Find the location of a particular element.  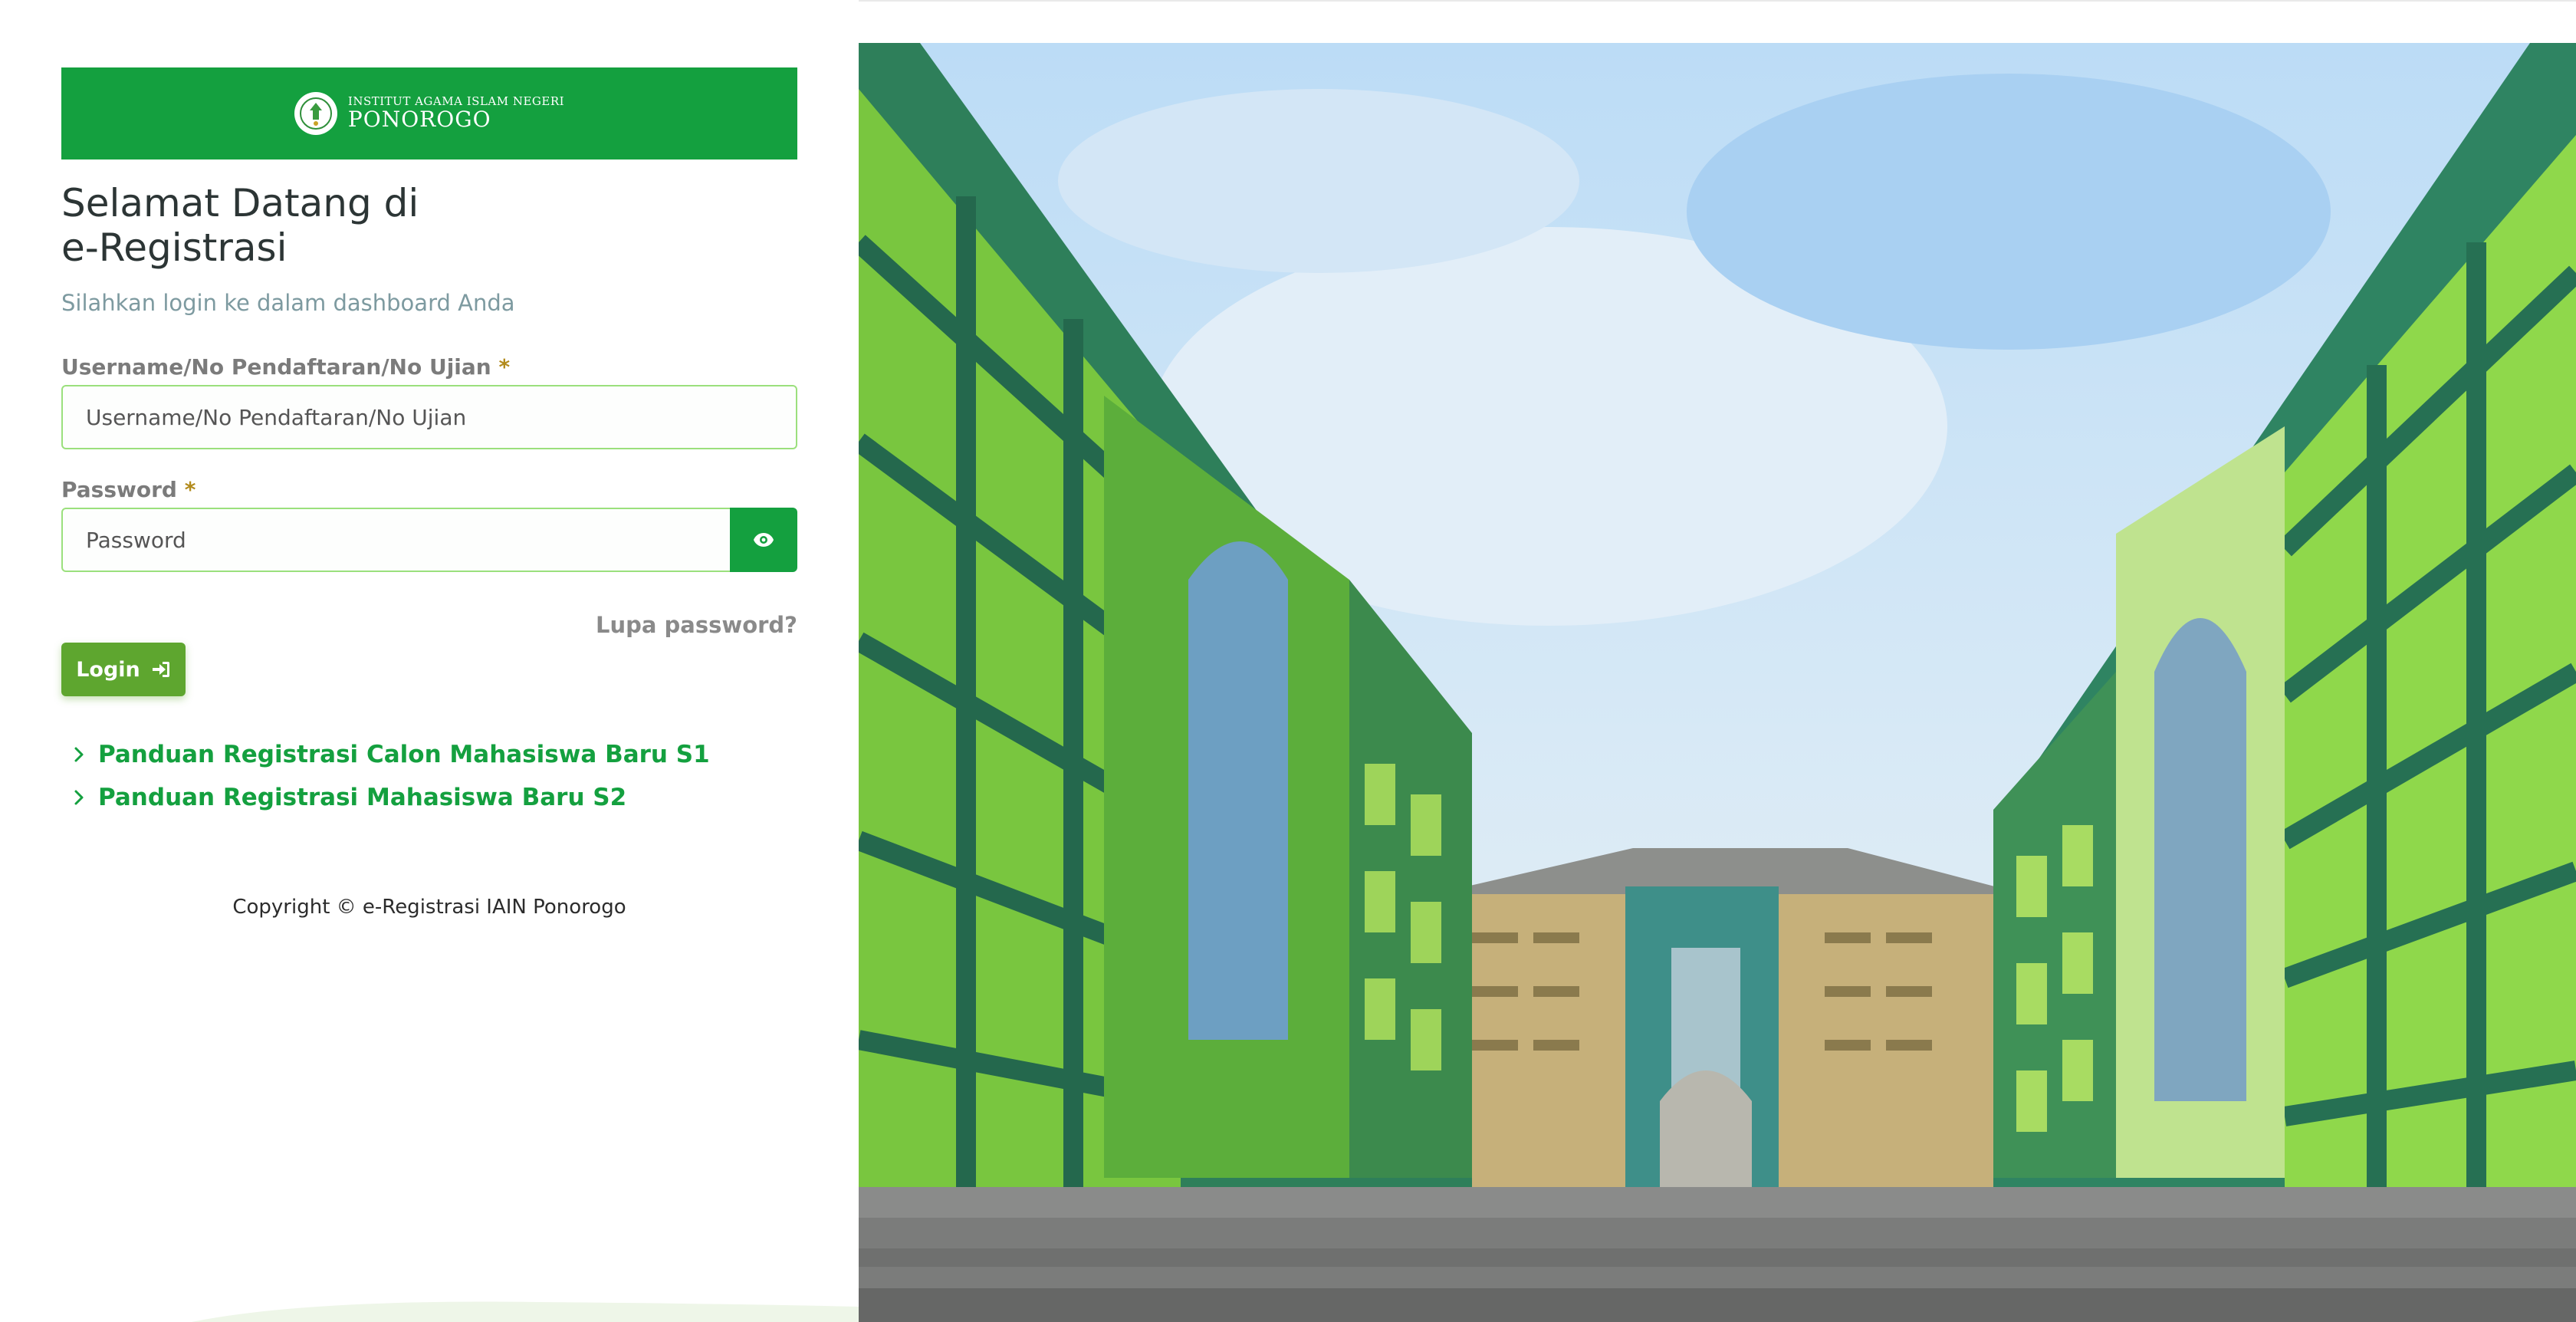

guide-link-s2: Panduan Registrasi Mahasiswa Baru S2 is located at coordinates (350, 797).